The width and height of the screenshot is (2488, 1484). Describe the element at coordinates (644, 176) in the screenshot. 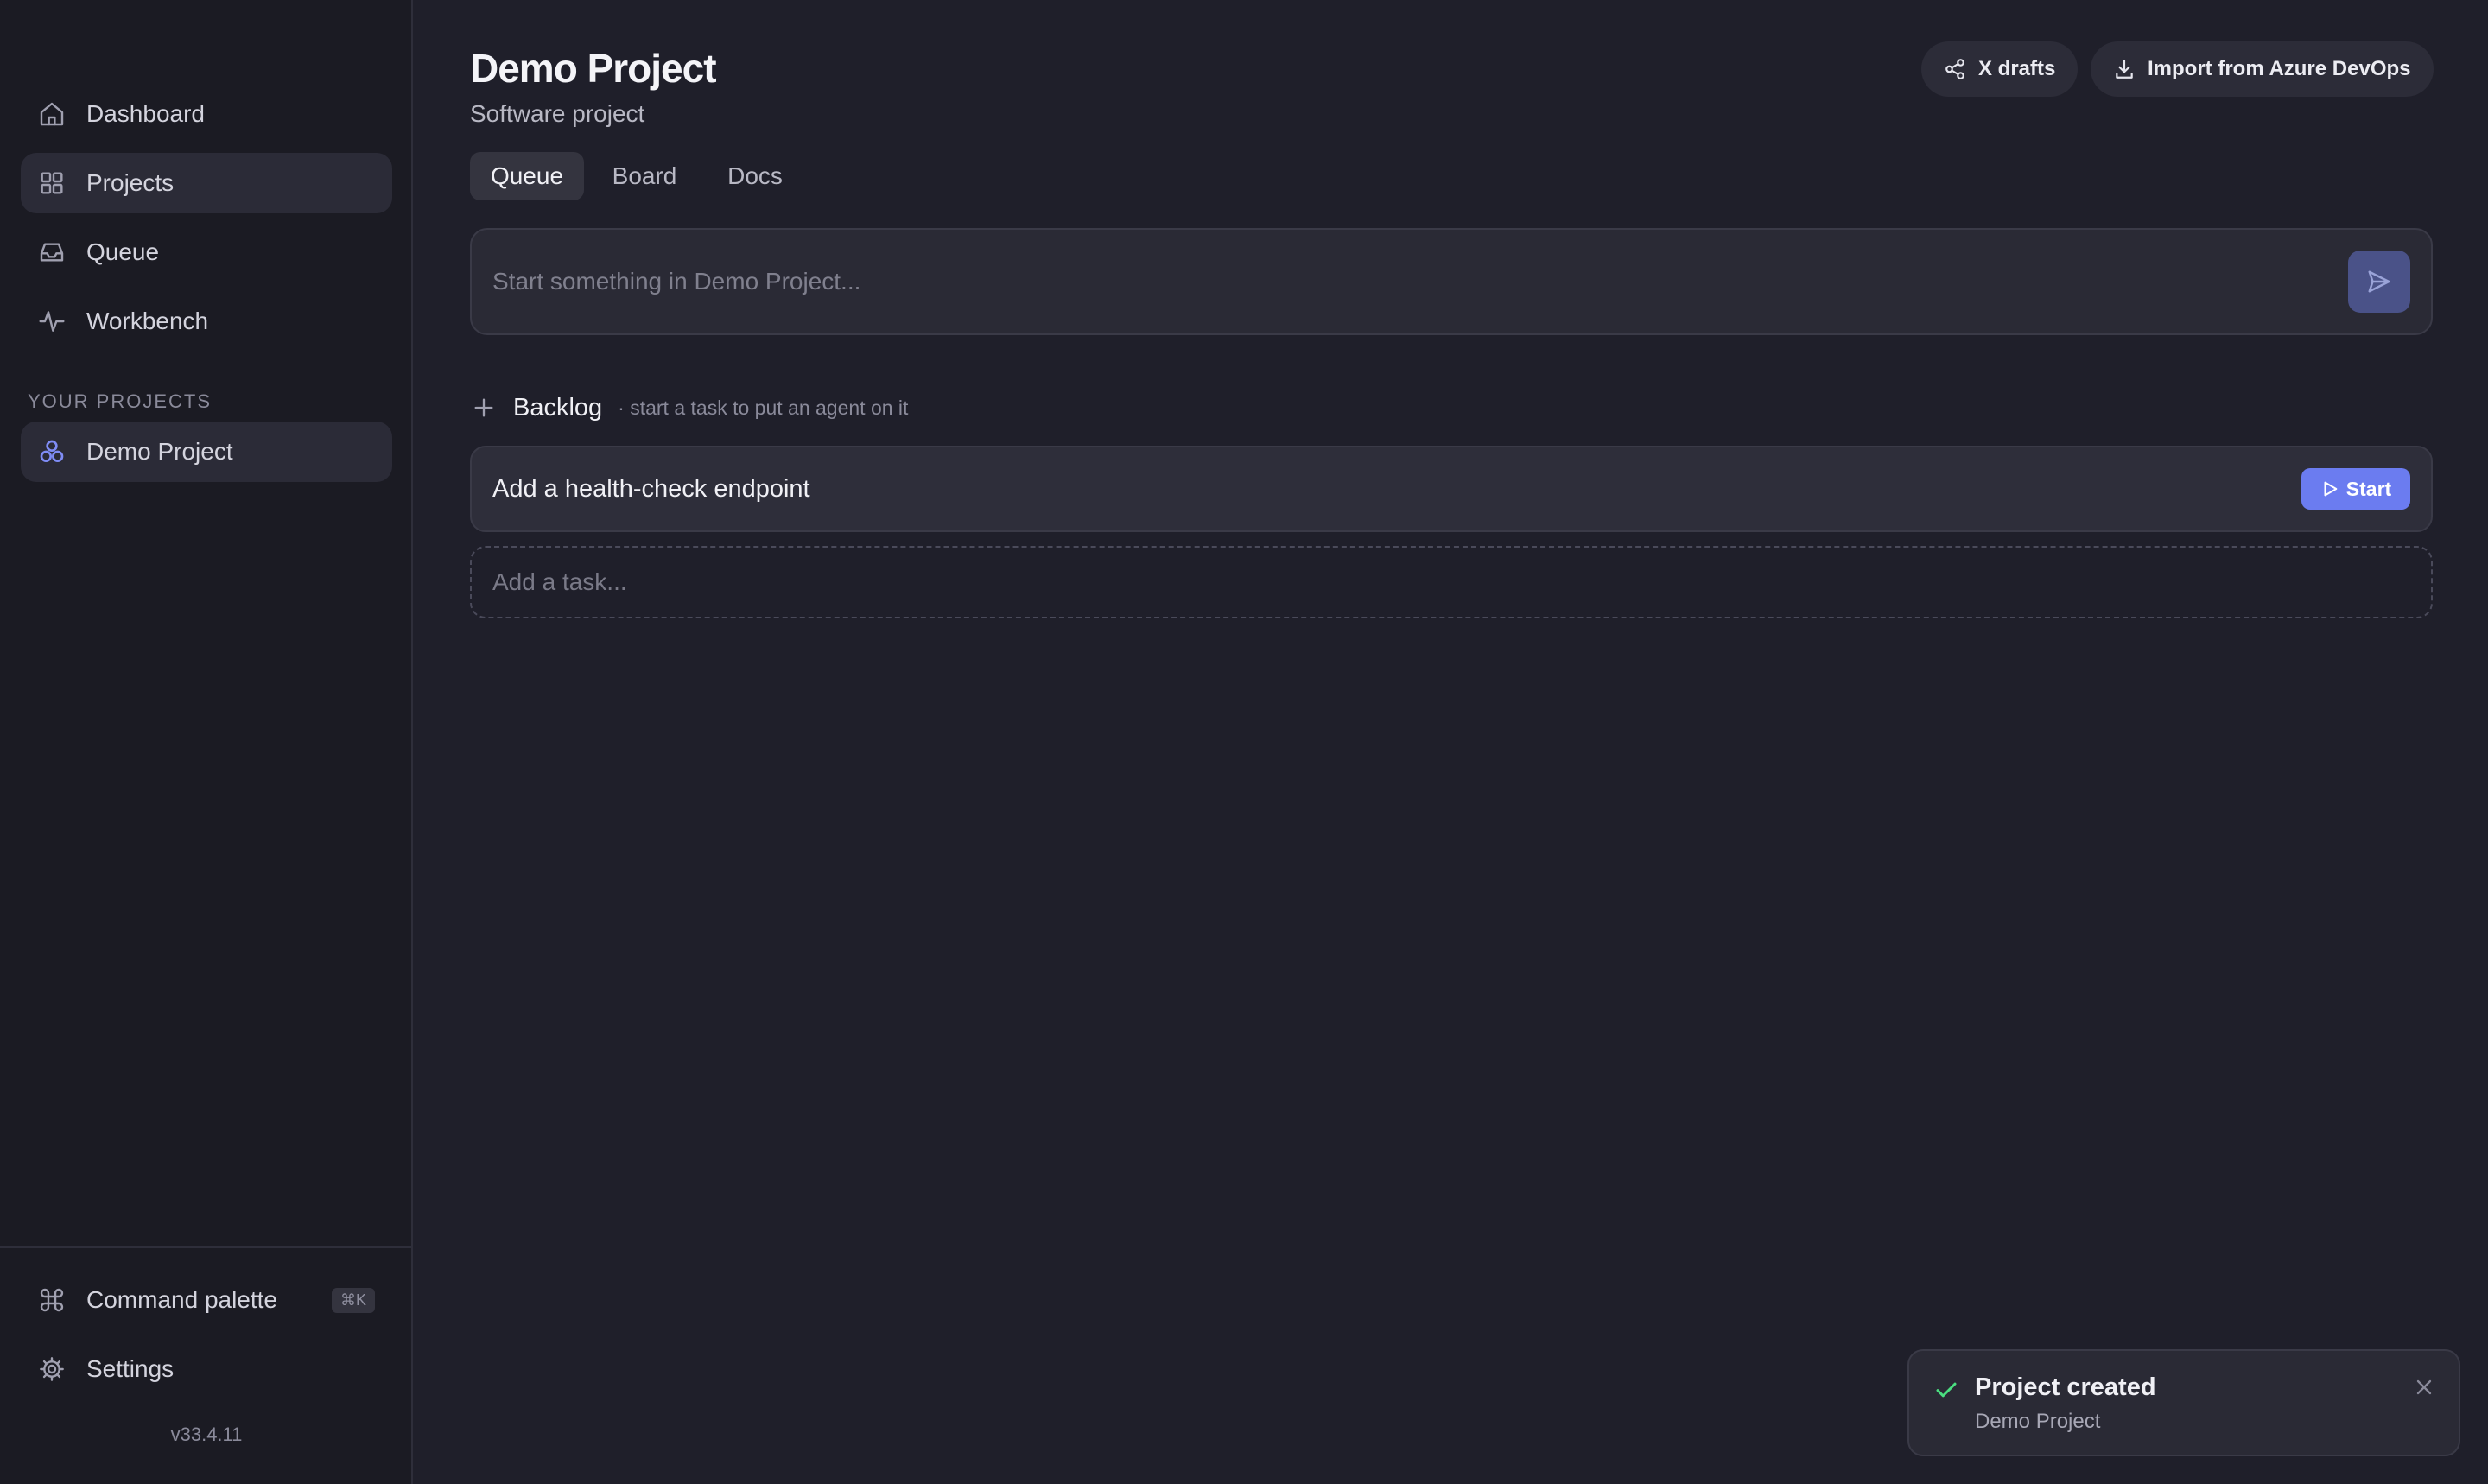

I see `tab-board: Board` at that location.